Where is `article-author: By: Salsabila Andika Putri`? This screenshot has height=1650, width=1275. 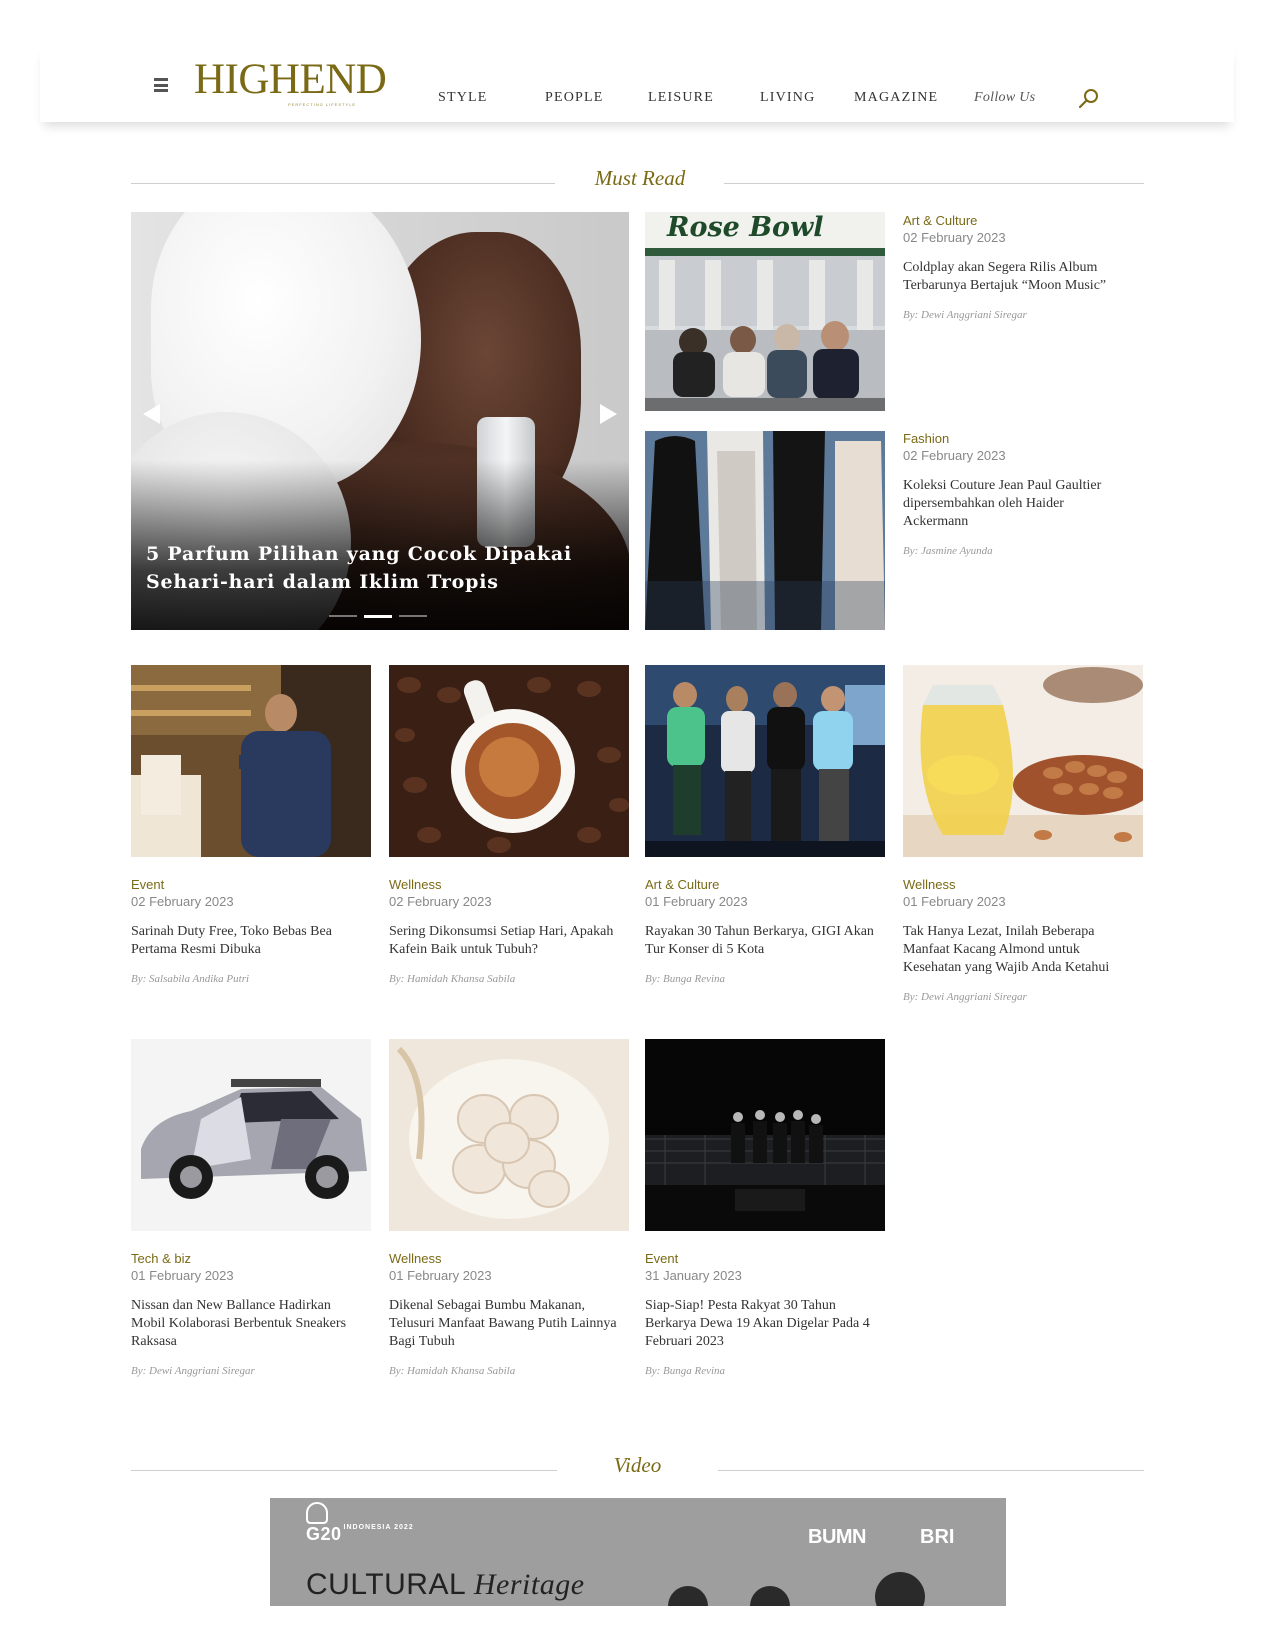 article-author: By: Salsabila Andika Putri is located at coordinates (190, 979).